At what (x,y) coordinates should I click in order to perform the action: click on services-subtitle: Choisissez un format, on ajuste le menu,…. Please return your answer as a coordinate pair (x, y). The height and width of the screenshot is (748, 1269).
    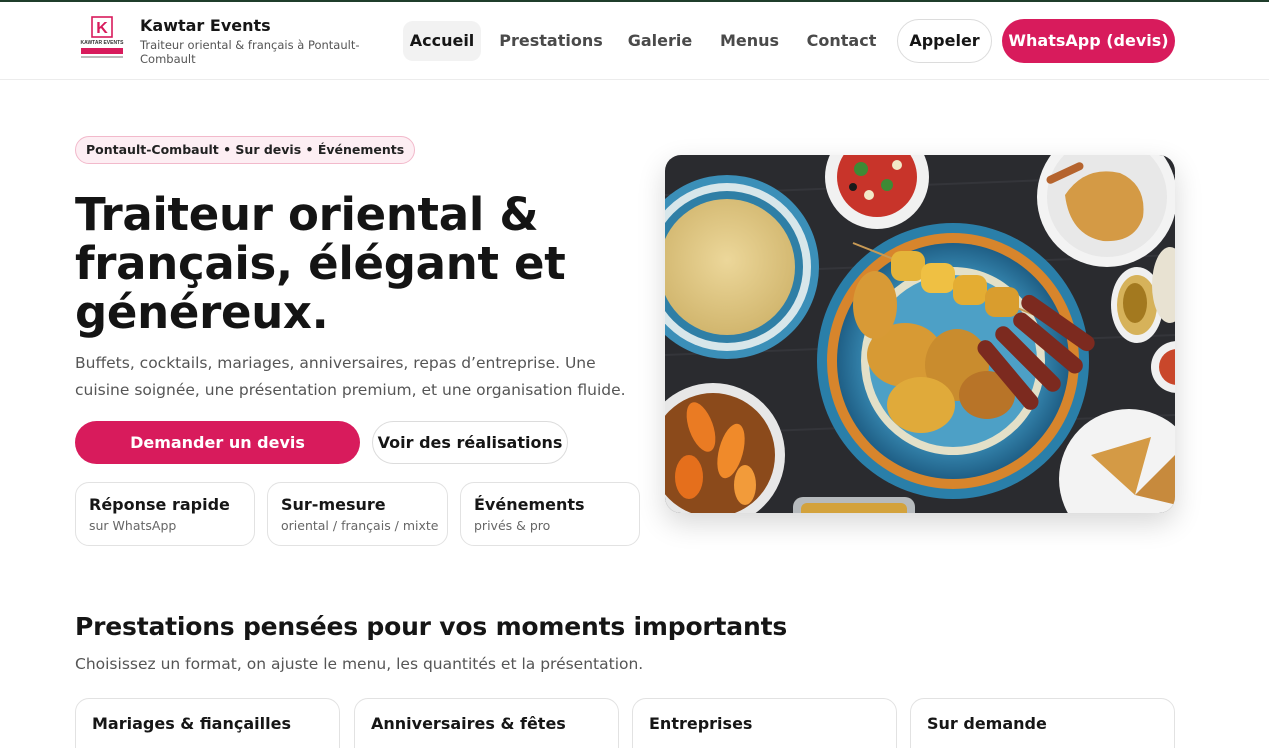
    Looking at the image, I should click on (359, 664).